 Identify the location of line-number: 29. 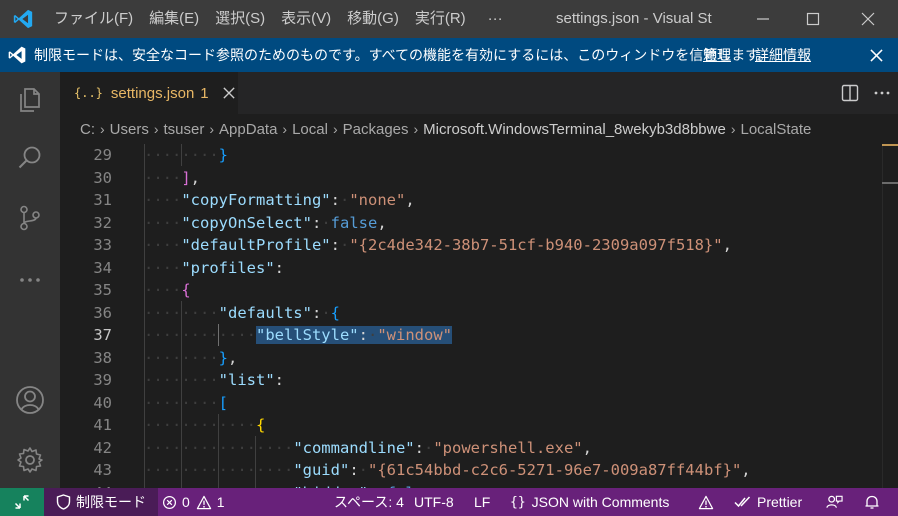
(102, 155).